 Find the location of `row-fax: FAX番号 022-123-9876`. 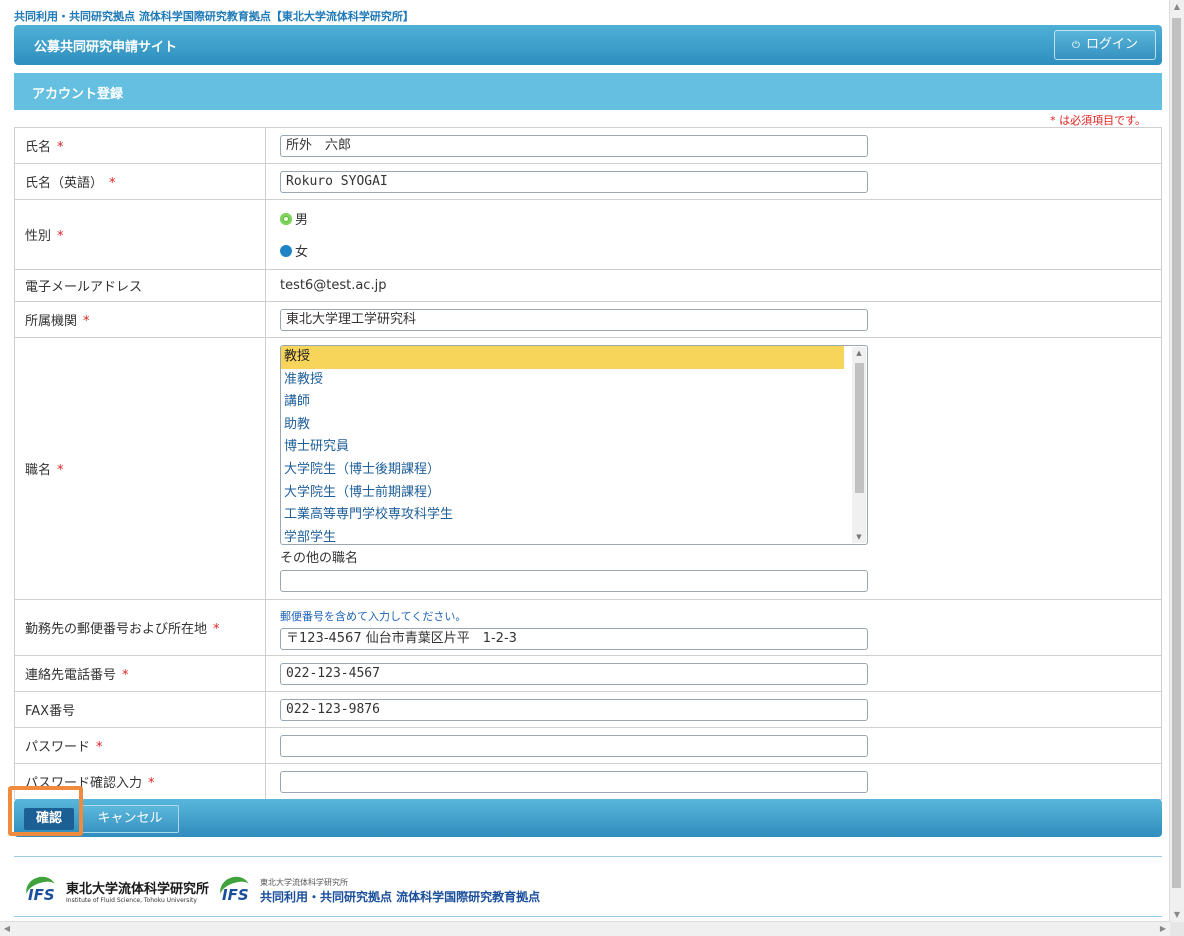

row-fax: FAX番号 022-123-9876 is located at coordinates (588, 709).